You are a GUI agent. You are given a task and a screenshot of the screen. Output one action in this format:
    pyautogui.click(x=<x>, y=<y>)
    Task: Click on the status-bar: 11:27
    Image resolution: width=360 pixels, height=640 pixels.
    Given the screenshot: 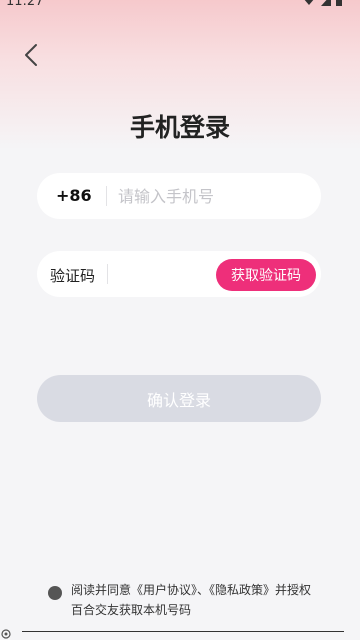 What is the action you would take?
    pyautogui.click(x=180, y=6)
    